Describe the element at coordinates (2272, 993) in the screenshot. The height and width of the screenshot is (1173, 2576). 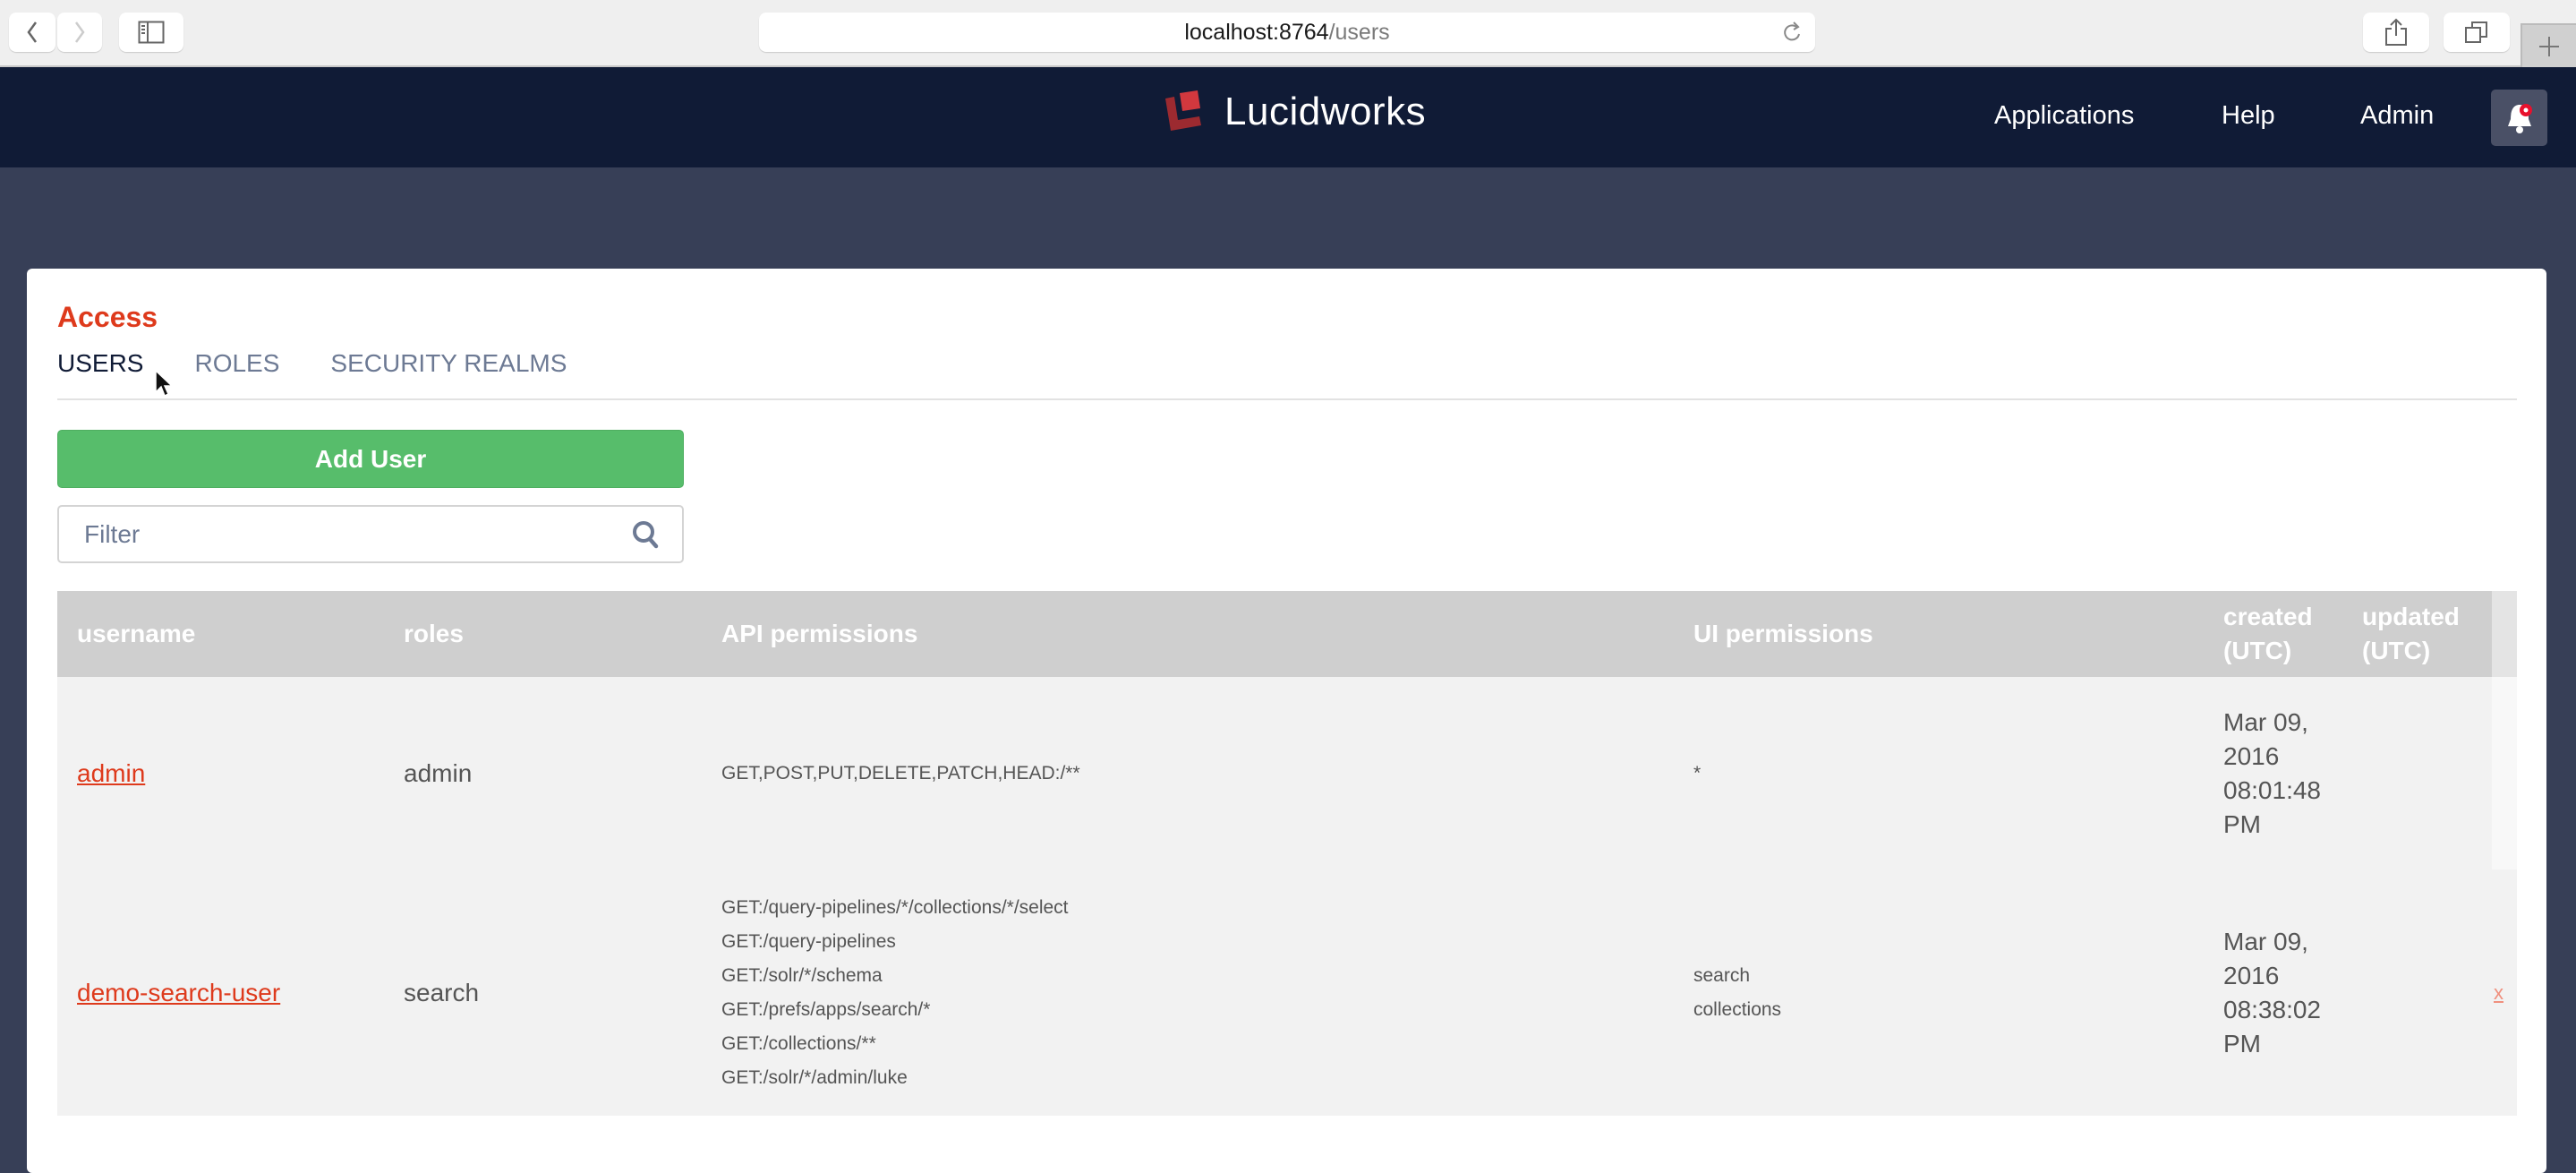
I see `created-date: Mar 09, 2016 08:38:02 PM` at that location.